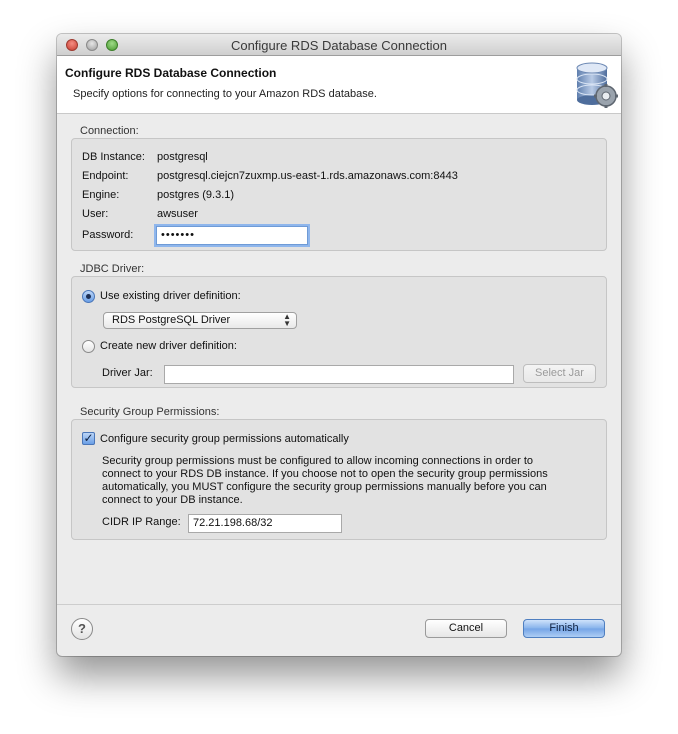  I want to click on driver-select-value: RDS PostgreSQL Driver, so click(171, 320).